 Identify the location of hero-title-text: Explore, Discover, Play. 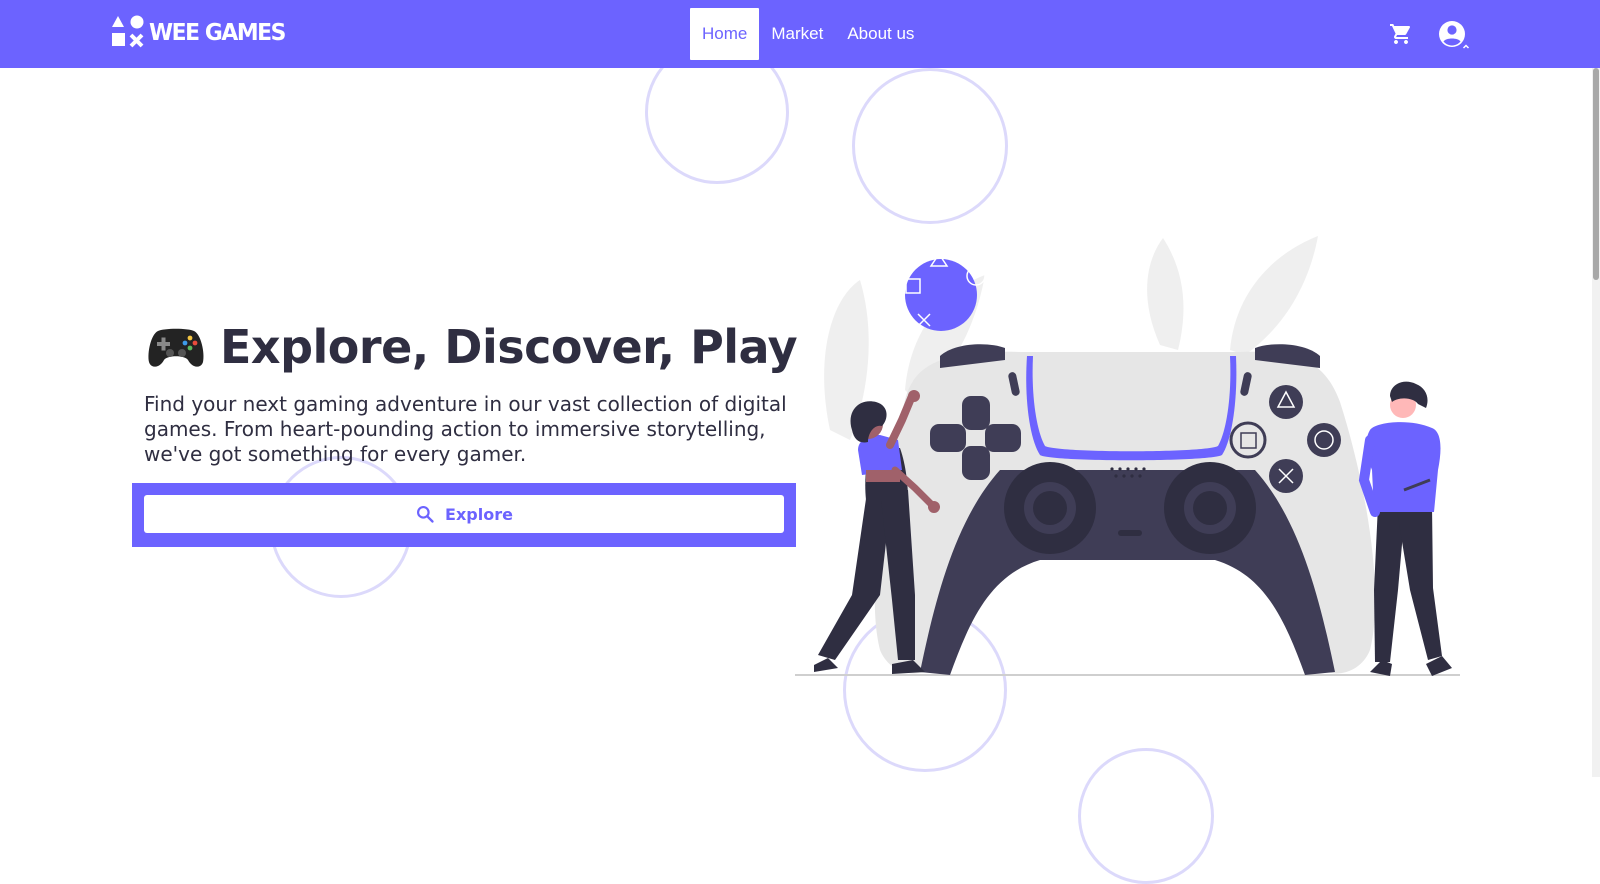
(509, 347).